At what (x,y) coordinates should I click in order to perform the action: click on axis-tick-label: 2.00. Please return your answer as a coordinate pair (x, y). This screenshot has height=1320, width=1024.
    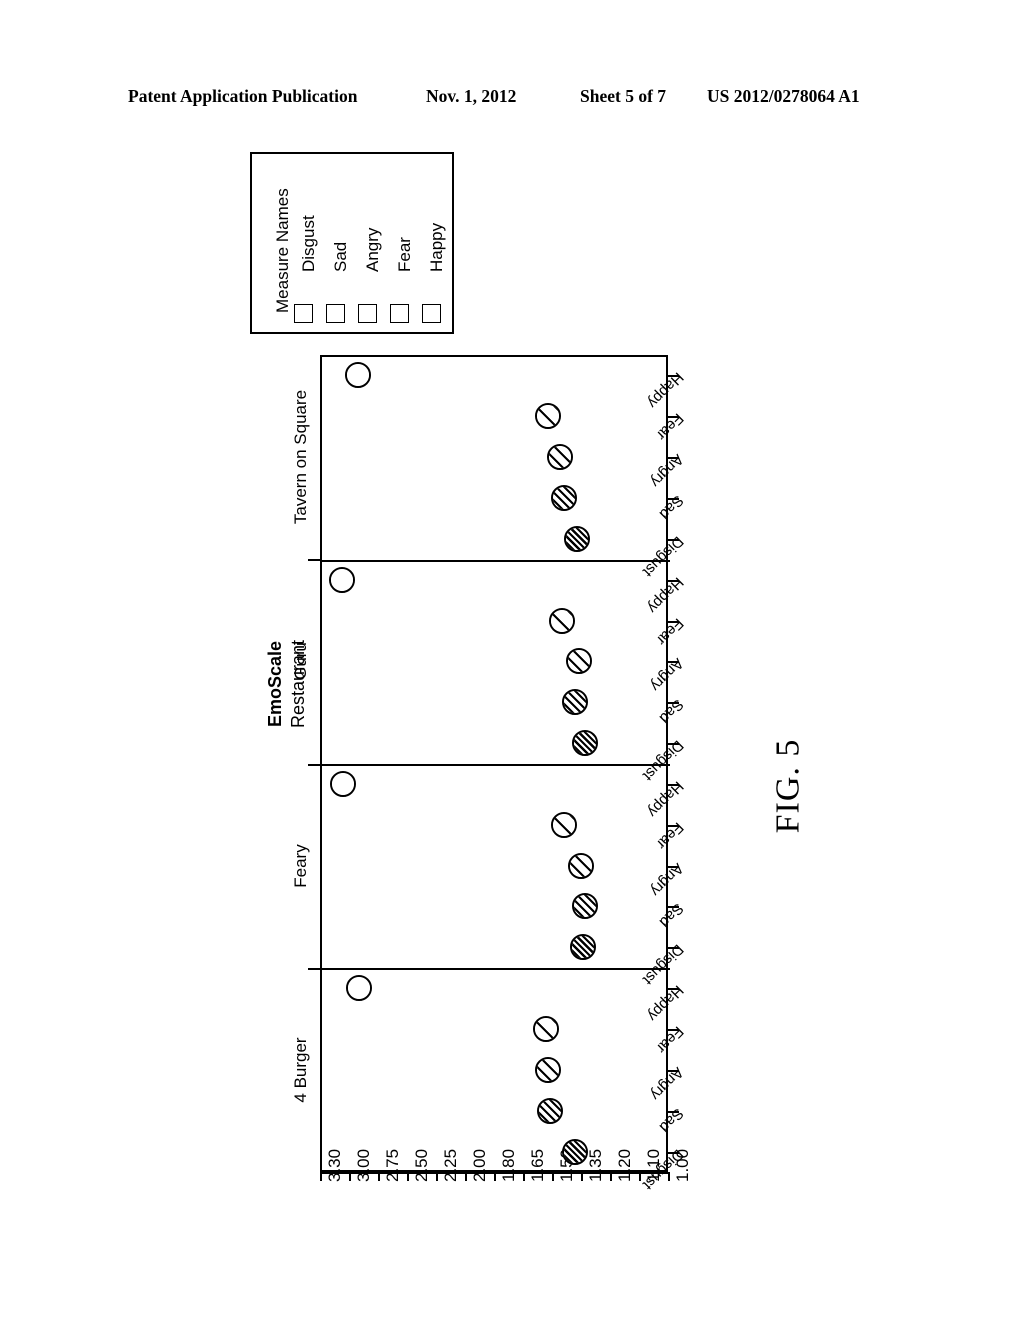
    Looking at the image, I should click on (479, 1165).